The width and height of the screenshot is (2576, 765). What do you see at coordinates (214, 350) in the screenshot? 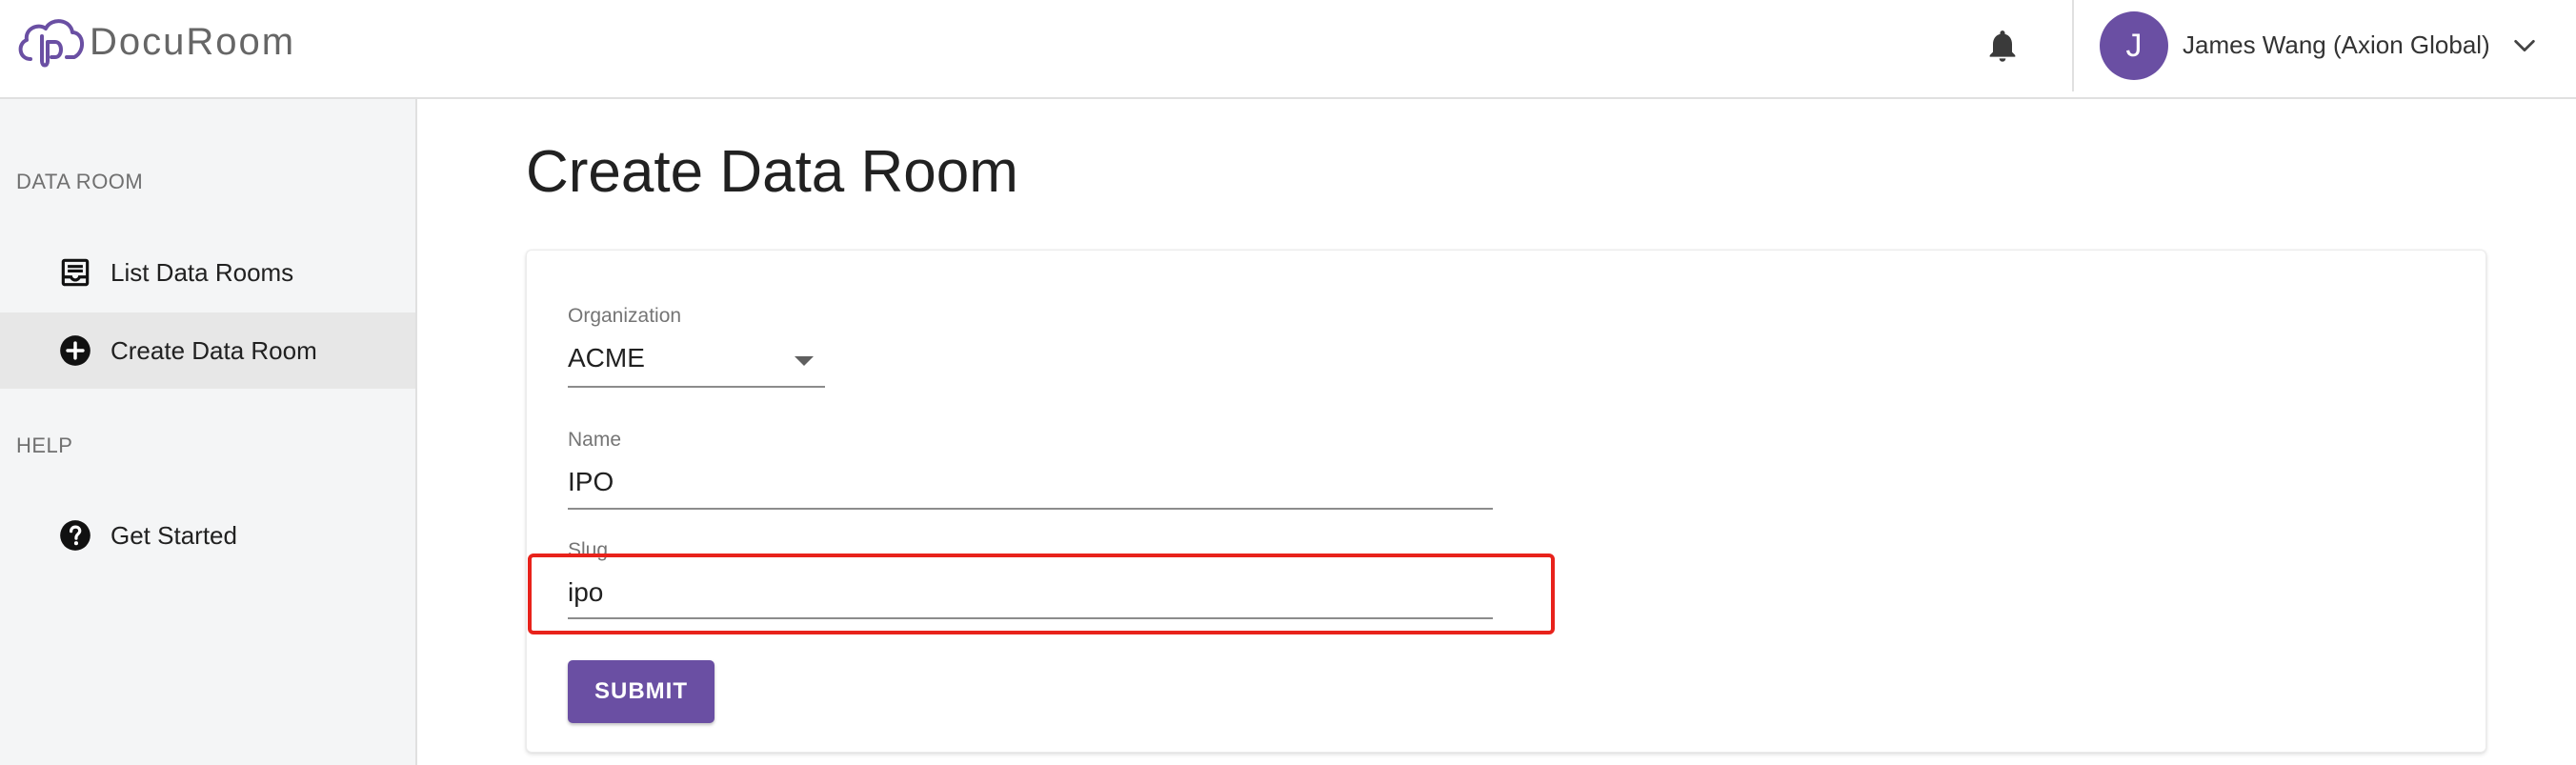
I see `sidebar-item-label: Create Data Room` at bounding box center [214, 350].